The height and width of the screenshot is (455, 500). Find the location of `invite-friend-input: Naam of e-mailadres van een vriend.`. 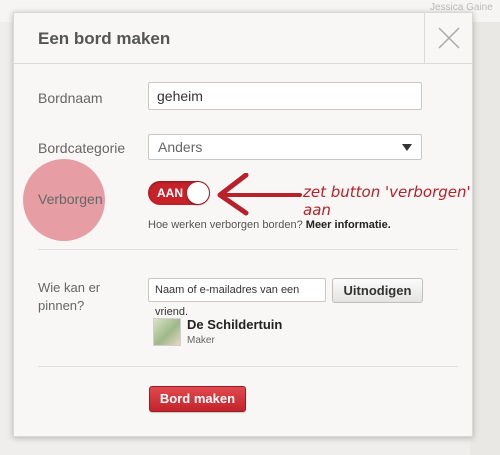

invite-friend-input: Naam of e-mailadres van een vriend. is located at coordinates (237, 298).